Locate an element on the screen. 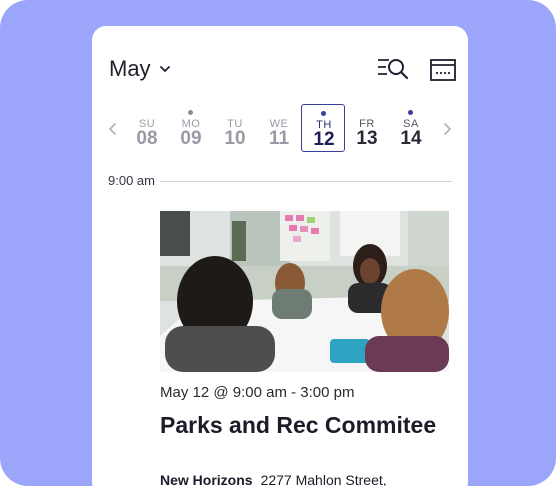 The width and height of the screenshot is (556, 486). calendar-header: May is located at coordinates (280, 71).